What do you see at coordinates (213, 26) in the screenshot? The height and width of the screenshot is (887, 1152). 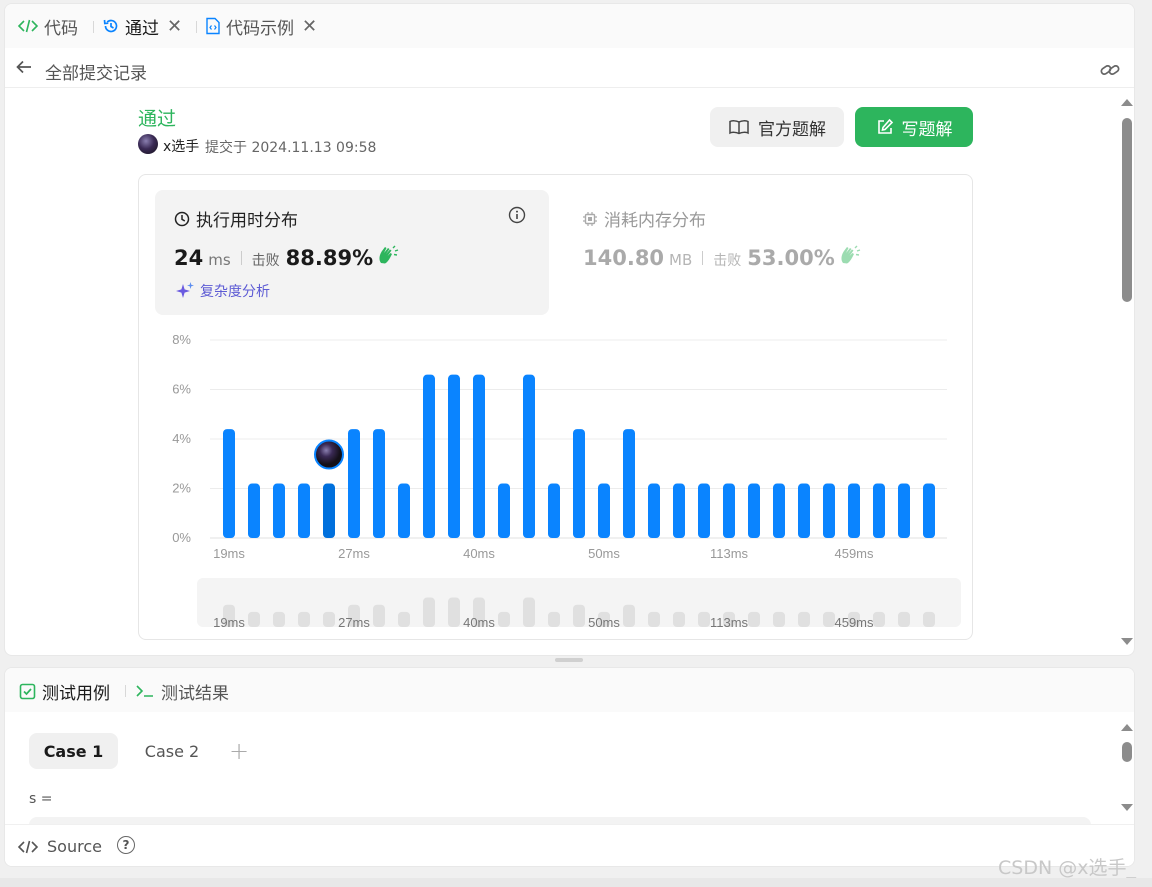 I see `file-code-icon` at bounding box center [213, 26].